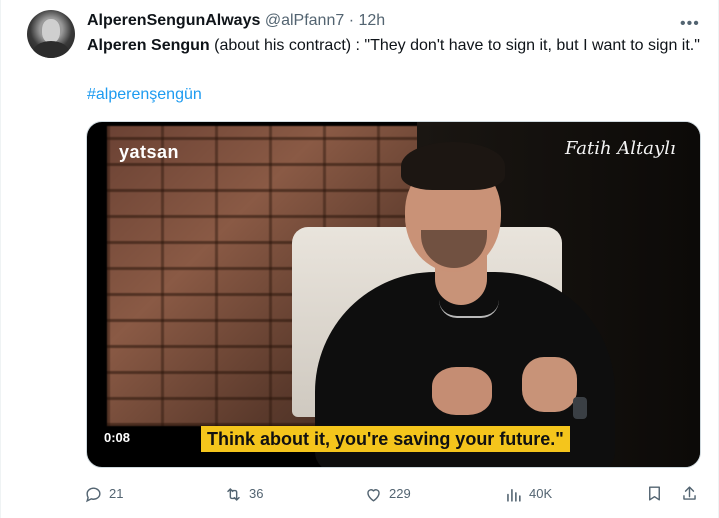 This screenshot has height=518, width=719. I want to click on avatar-shoulders, so click(51, 49).